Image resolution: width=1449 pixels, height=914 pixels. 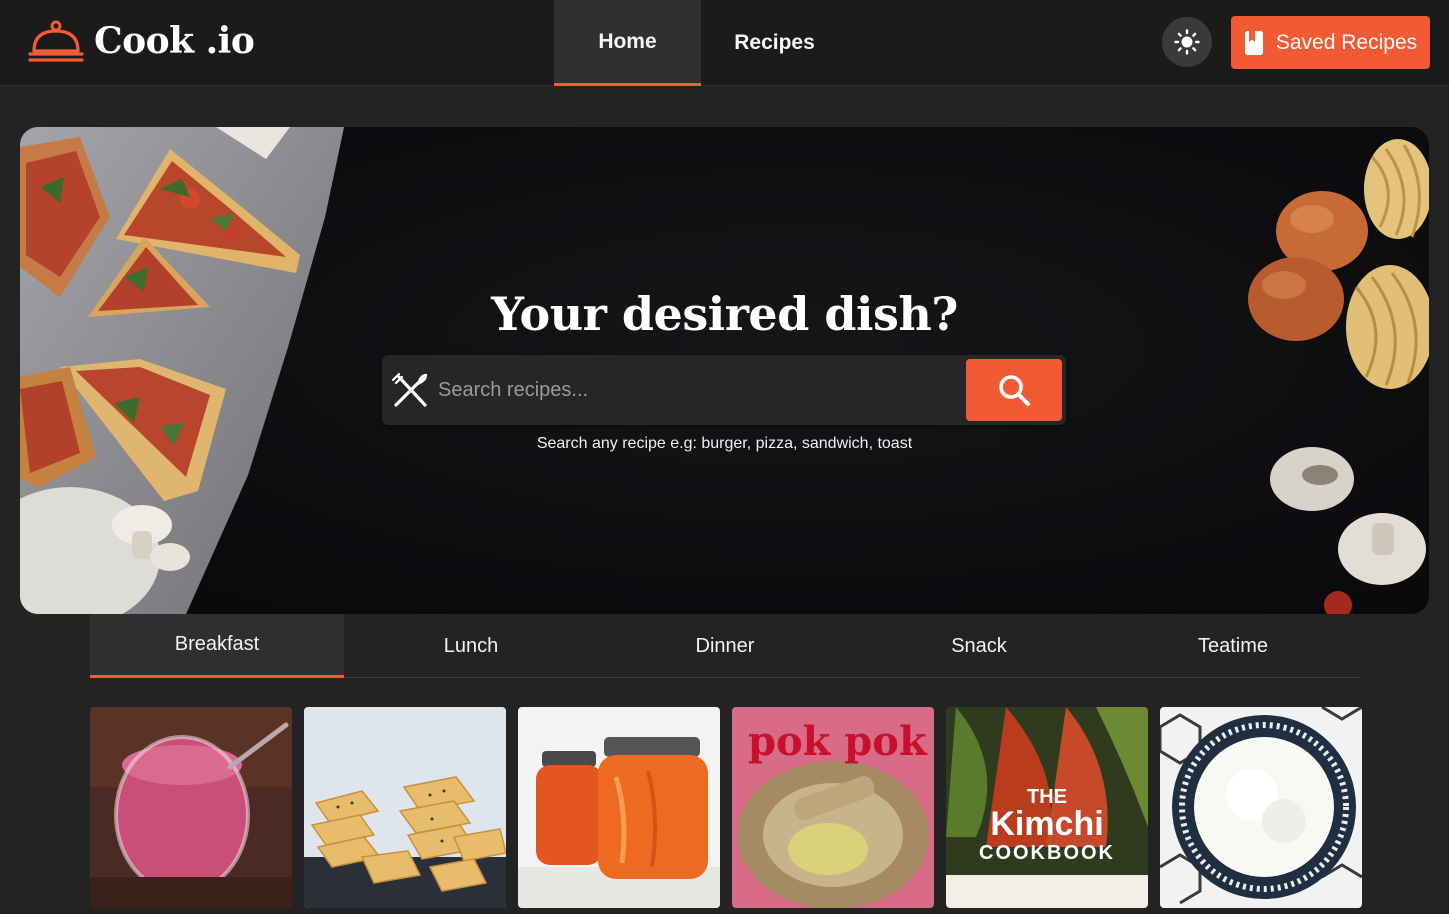 I want to click on sun-icon, so click(x=1187, y=42).